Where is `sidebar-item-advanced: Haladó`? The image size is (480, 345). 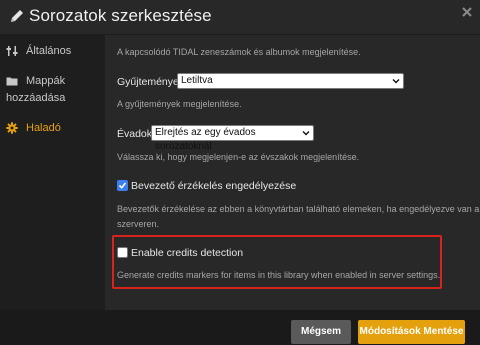 sidebar-item-advanced: Haladó is located at coordinates (52, 130).